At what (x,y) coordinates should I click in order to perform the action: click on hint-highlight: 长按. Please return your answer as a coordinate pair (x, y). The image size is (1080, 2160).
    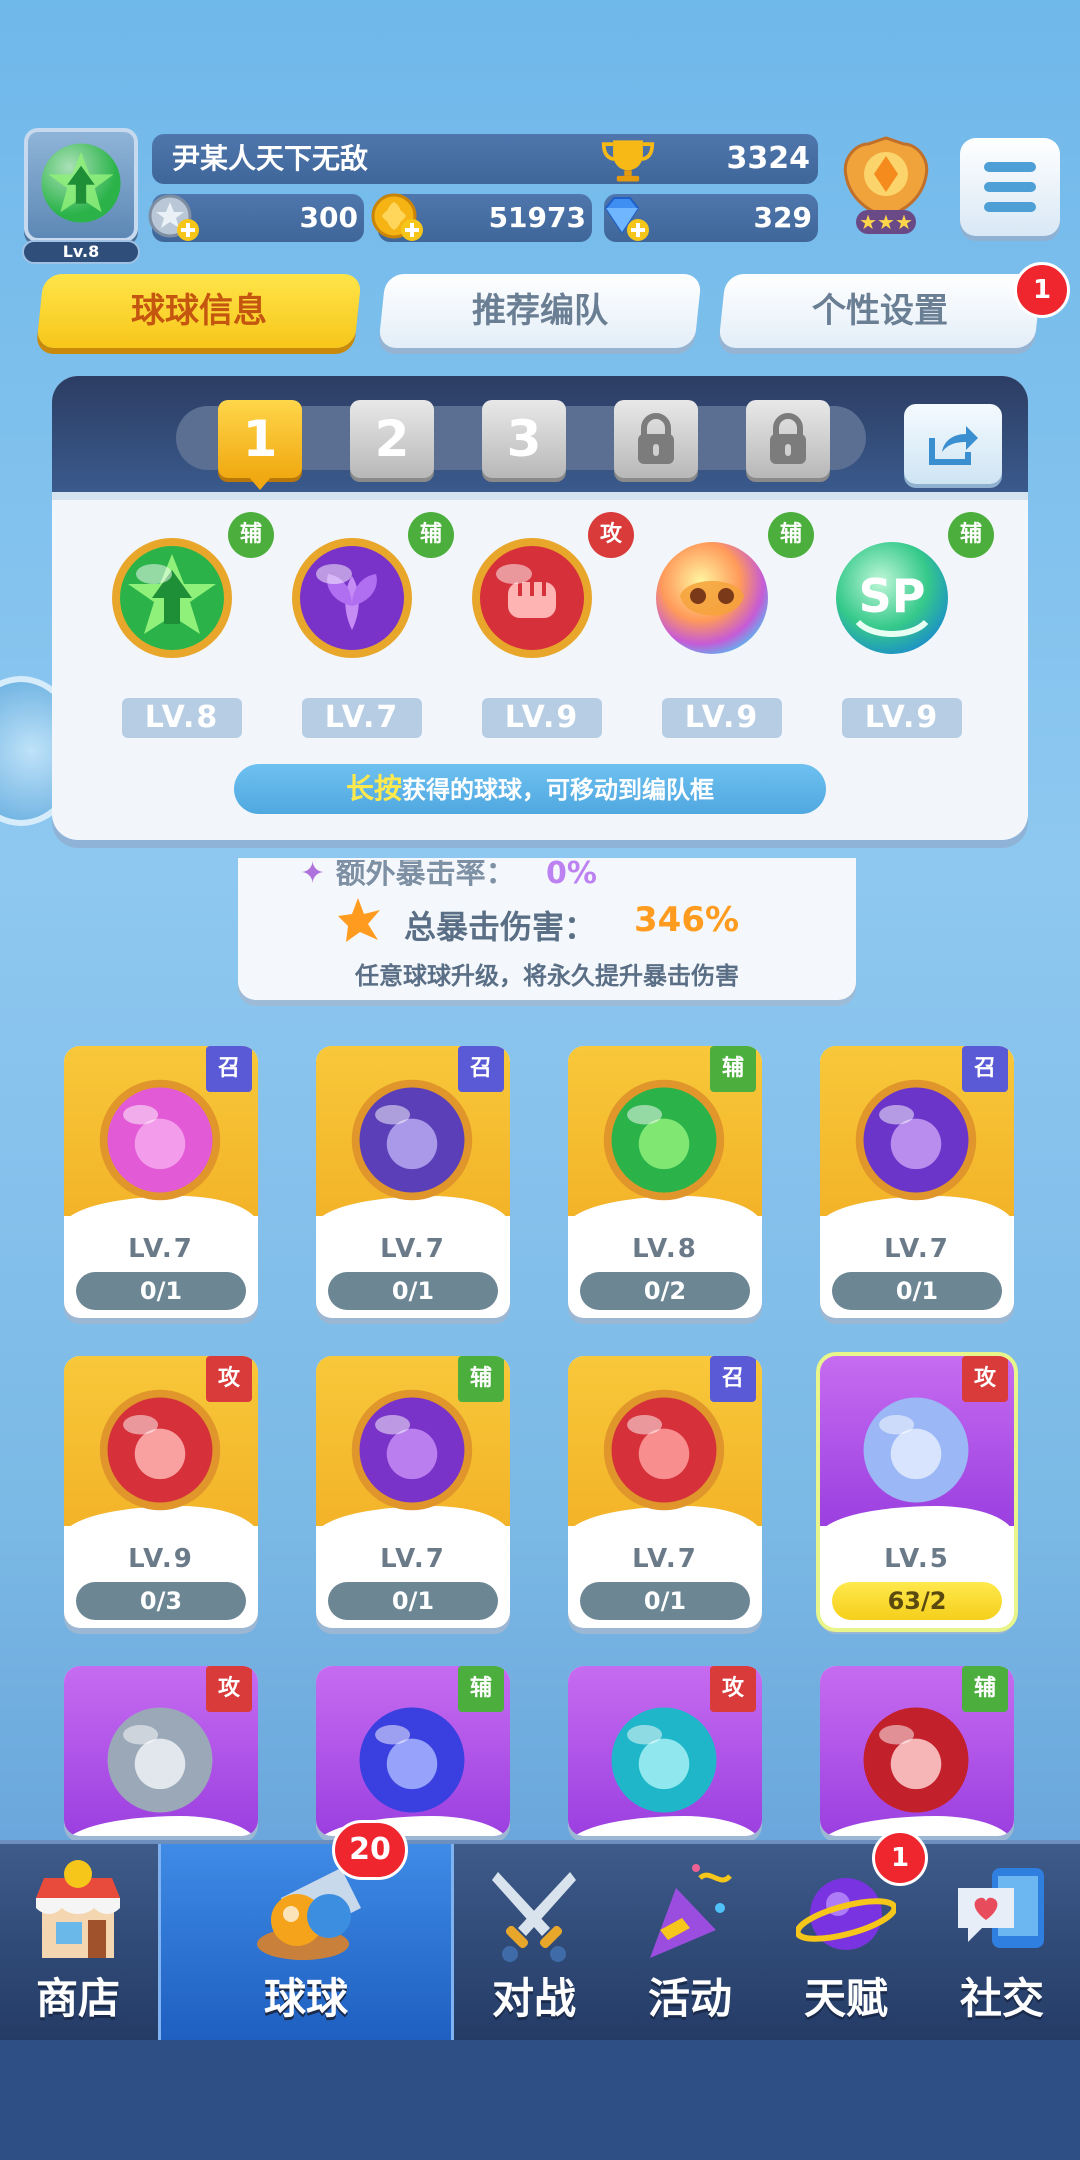
    Looking at the image, I should click on (373, 788).